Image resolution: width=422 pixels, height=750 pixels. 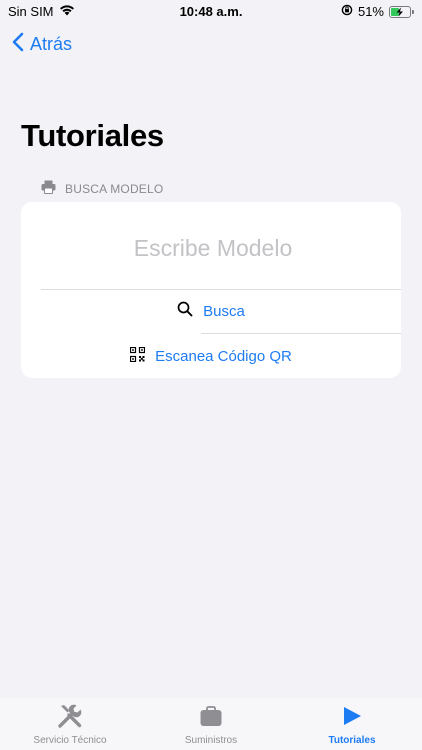 What do you see at coordinates (211, 716) in the screenshot?
I see `briefcase-icon` at bounding box center [211, 716].